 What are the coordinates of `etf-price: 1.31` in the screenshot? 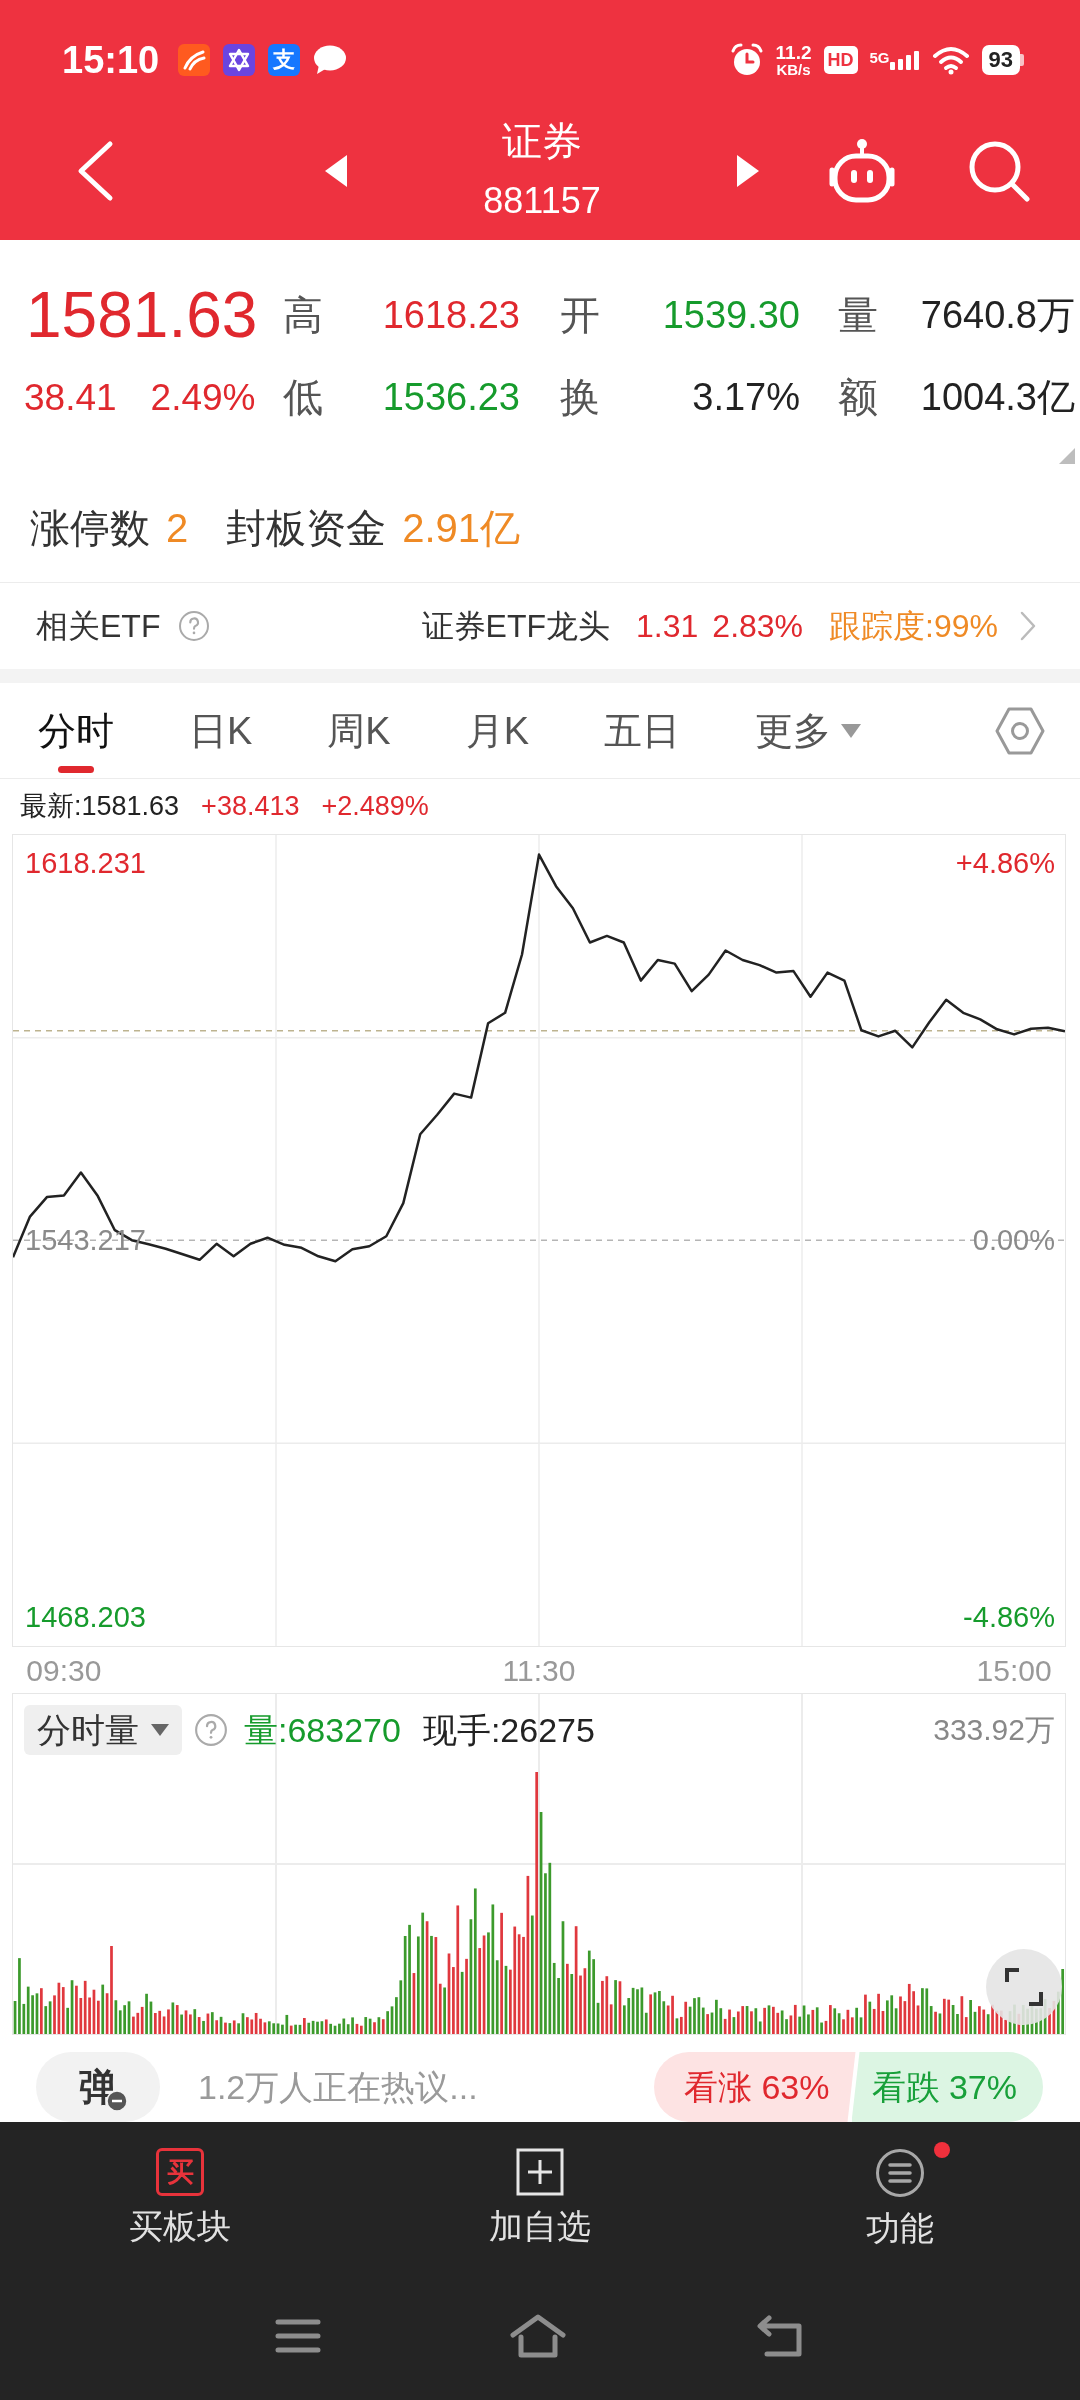 It's located at (667, 626).